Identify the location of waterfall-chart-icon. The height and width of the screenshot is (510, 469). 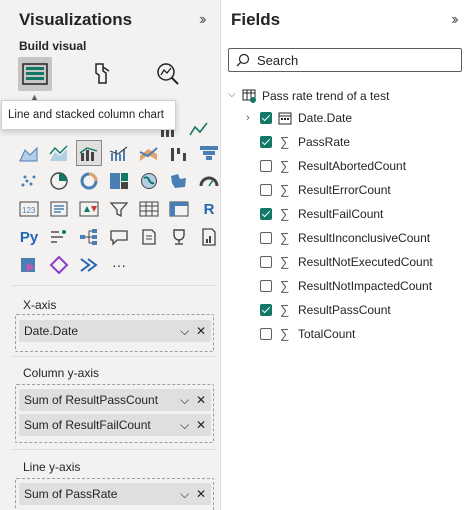
(179, 153).